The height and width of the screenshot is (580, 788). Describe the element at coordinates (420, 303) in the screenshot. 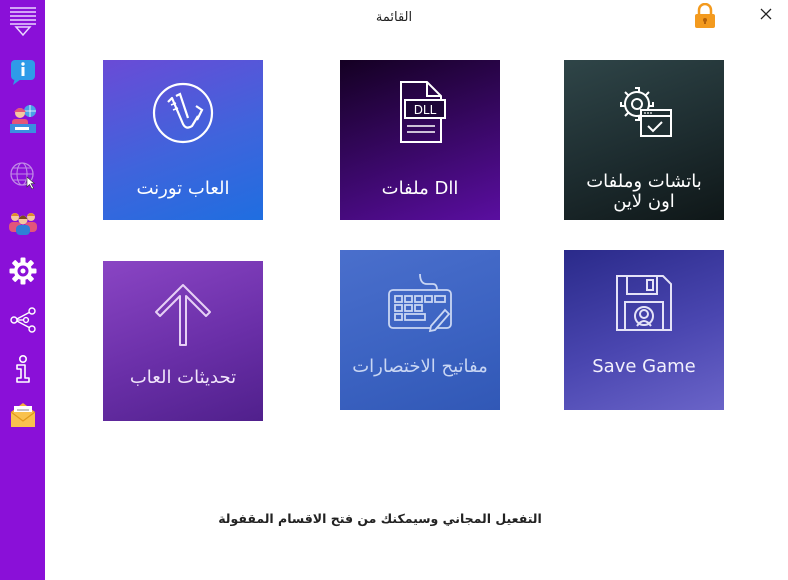

I see `keyboard-icon` at that location.